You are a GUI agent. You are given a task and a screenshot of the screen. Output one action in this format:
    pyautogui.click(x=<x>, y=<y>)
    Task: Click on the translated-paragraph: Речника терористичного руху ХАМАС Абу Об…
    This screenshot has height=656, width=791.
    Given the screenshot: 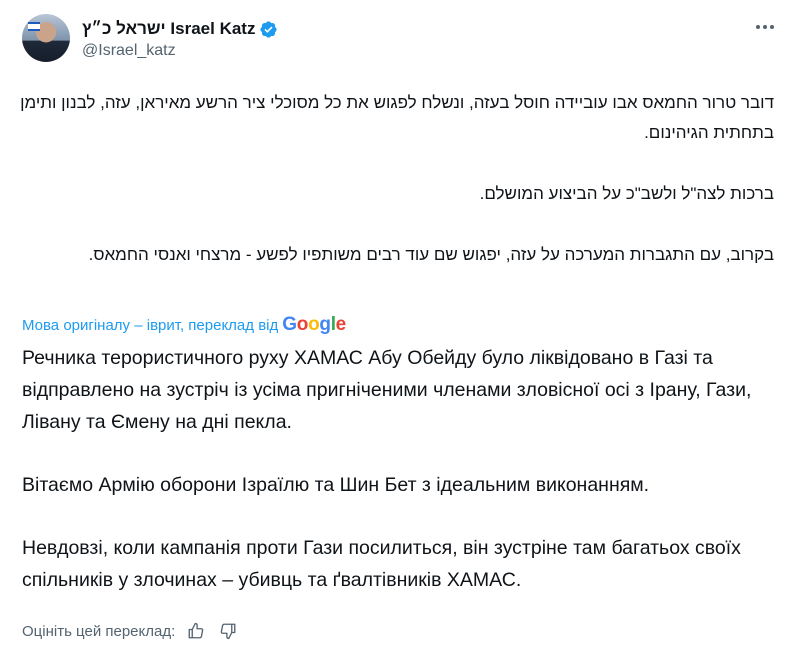 What is the action you would take?
    pyautogui.click(x=387, y=390)
    